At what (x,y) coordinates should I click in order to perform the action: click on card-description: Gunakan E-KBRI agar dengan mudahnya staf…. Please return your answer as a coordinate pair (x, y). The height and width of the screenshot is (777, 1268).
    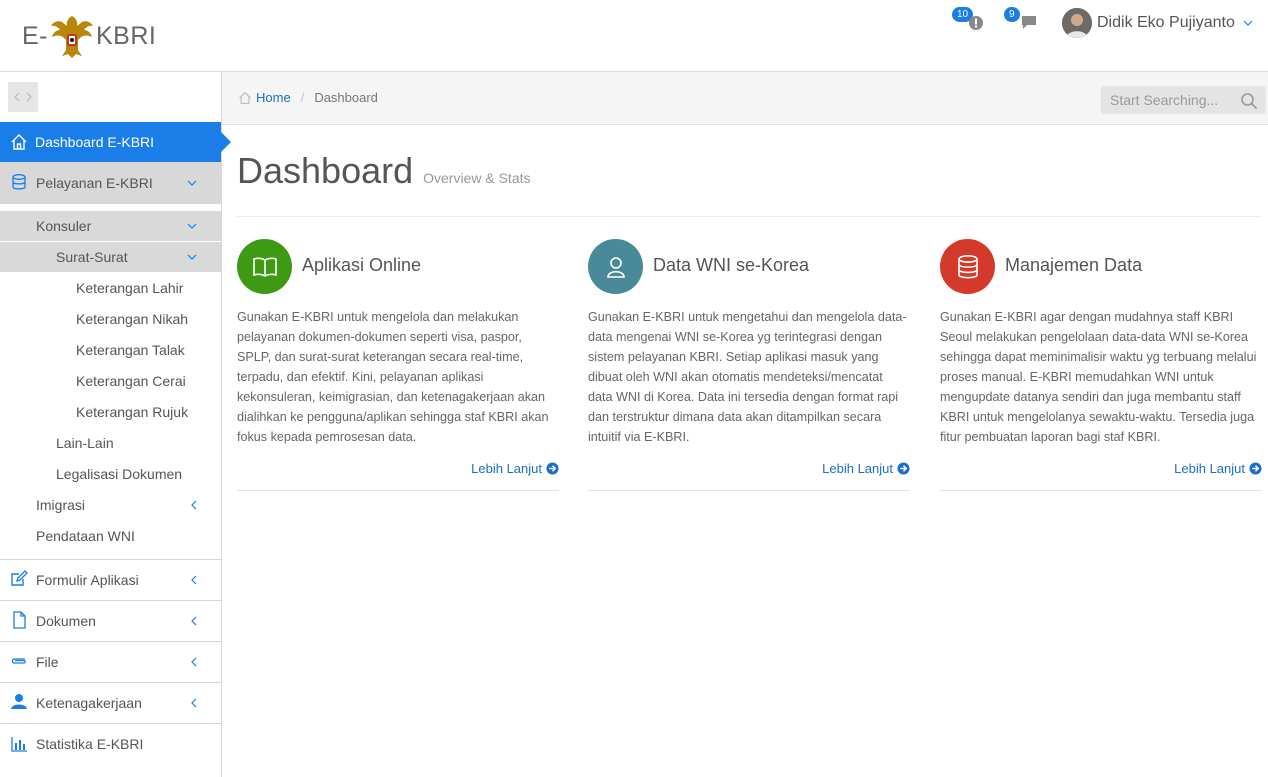
    Looking at the image, I should click on (1098, 377).